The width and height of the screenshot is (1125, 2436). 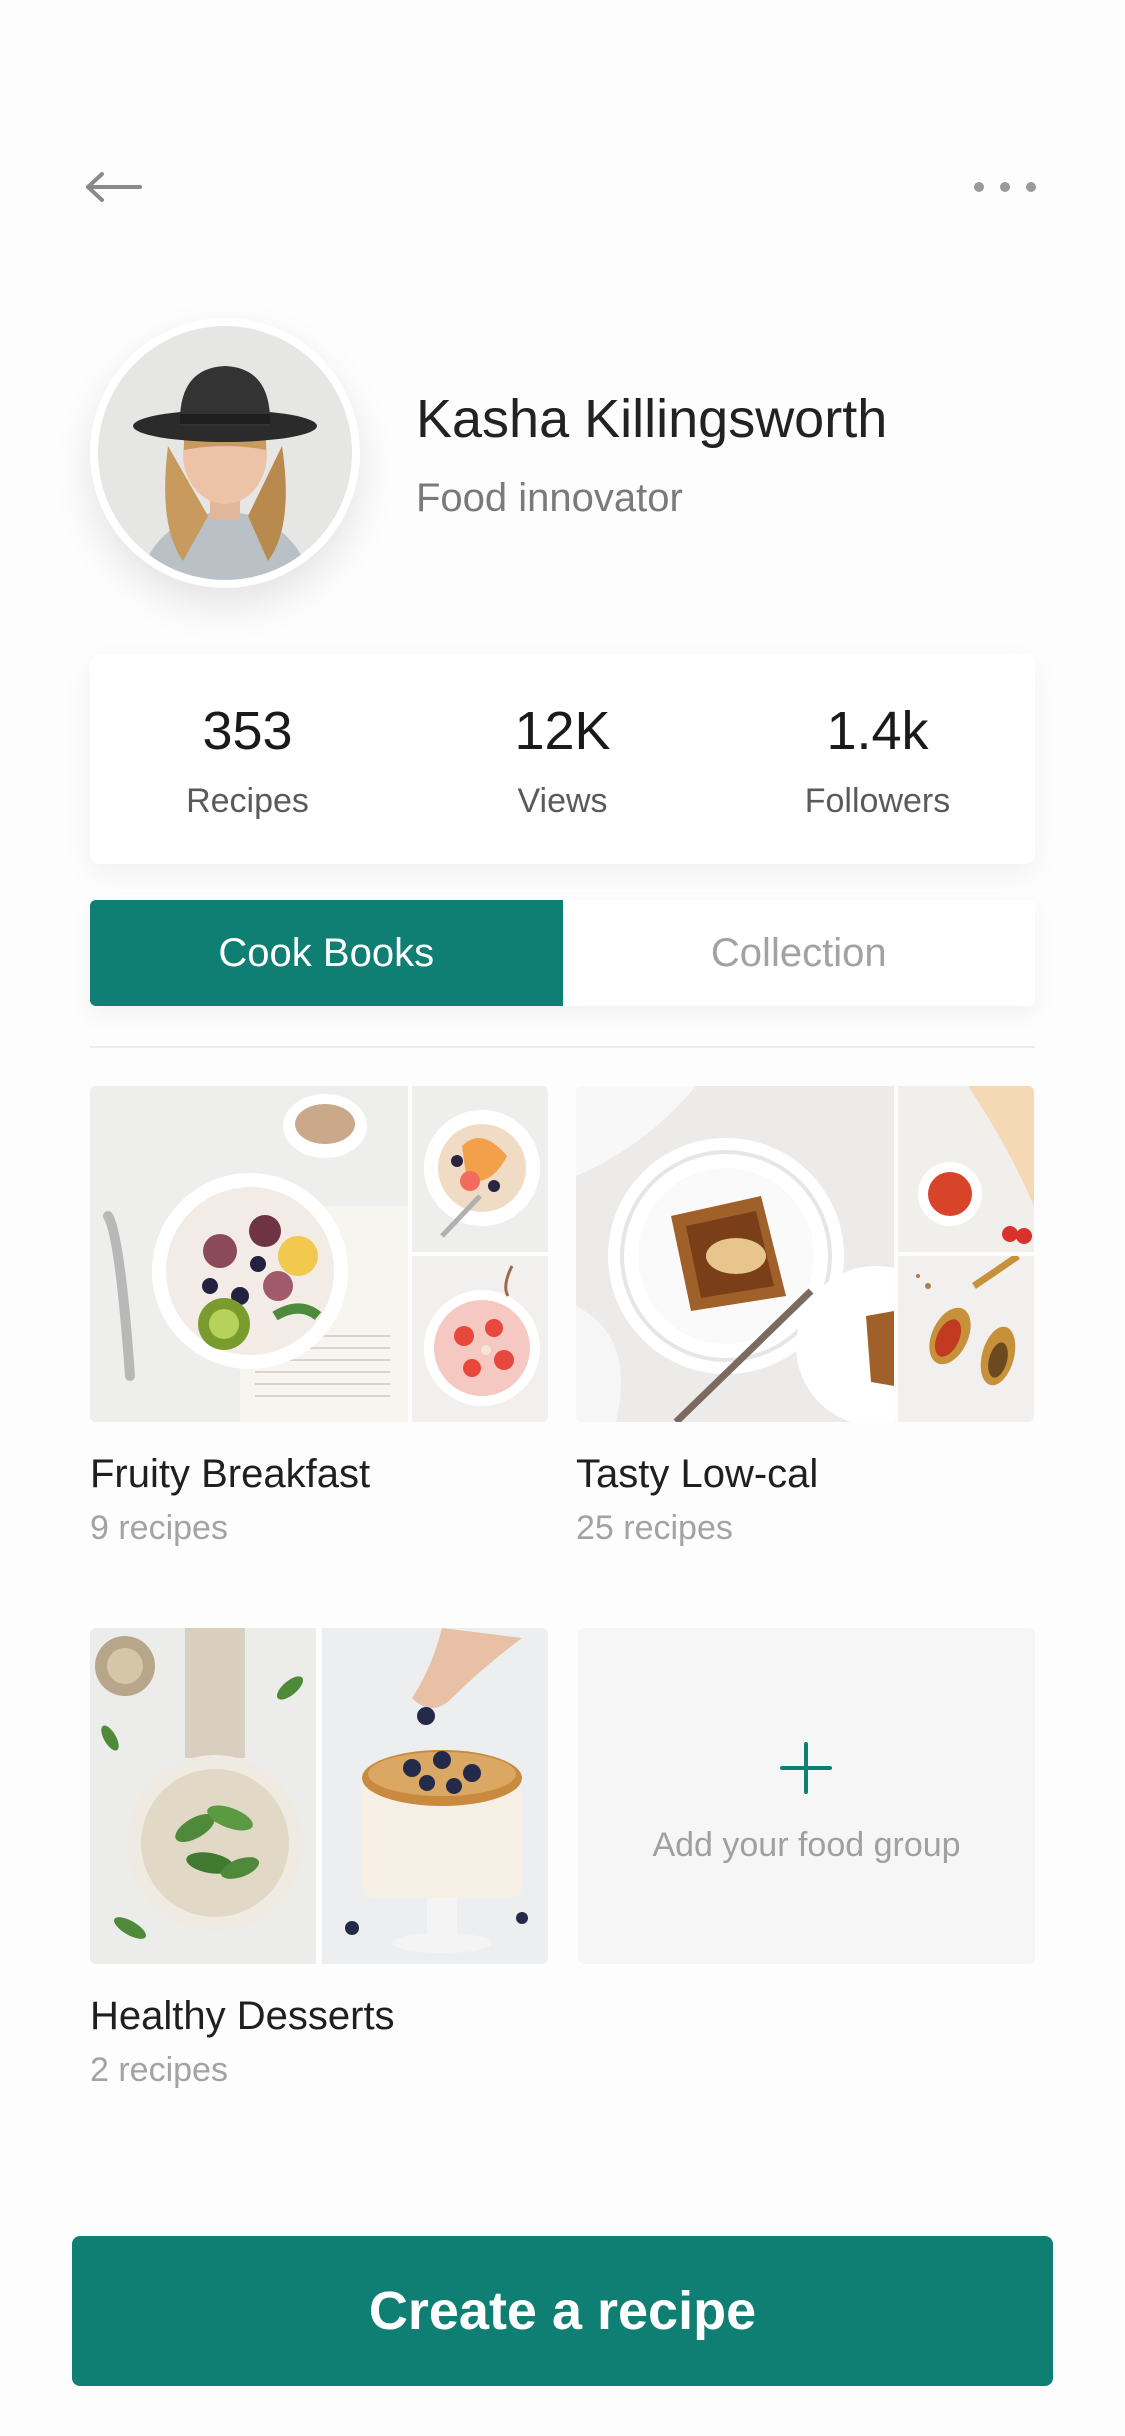 I want to click on cookbook-count: 9 recipes, so click(x=159, y=1528).